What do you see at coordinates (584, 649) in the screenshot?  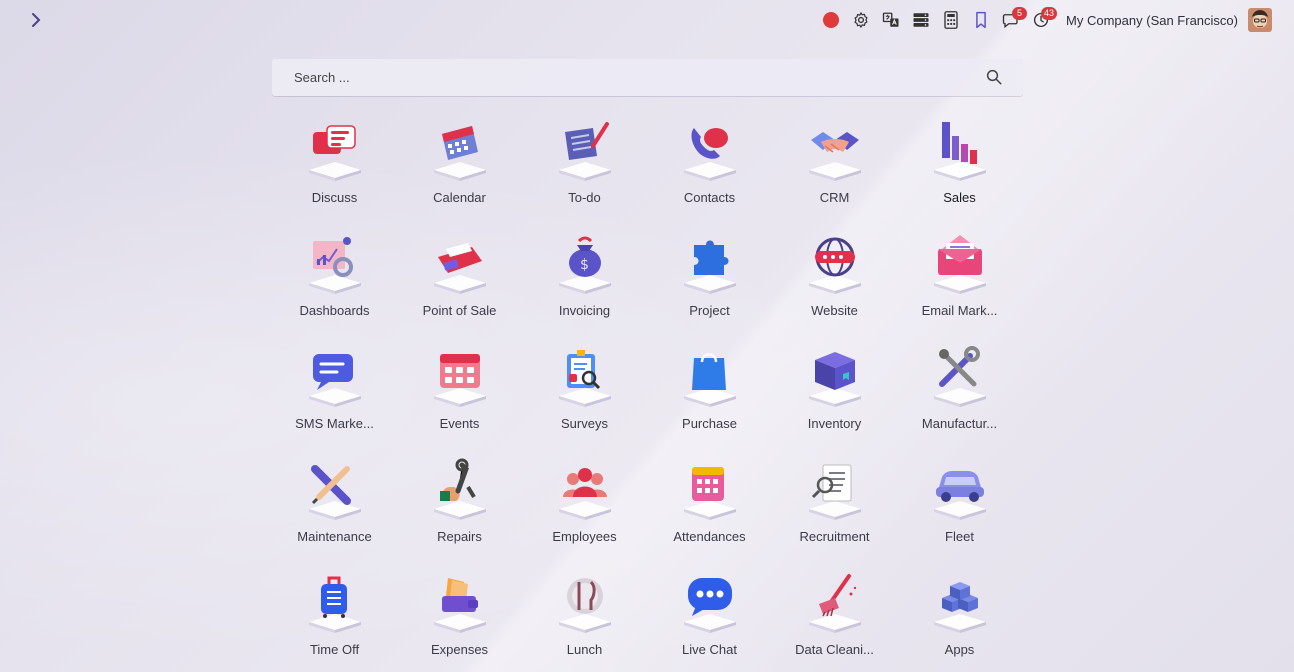 I see `app-label: Lunch` at bounding box center [584, 649].